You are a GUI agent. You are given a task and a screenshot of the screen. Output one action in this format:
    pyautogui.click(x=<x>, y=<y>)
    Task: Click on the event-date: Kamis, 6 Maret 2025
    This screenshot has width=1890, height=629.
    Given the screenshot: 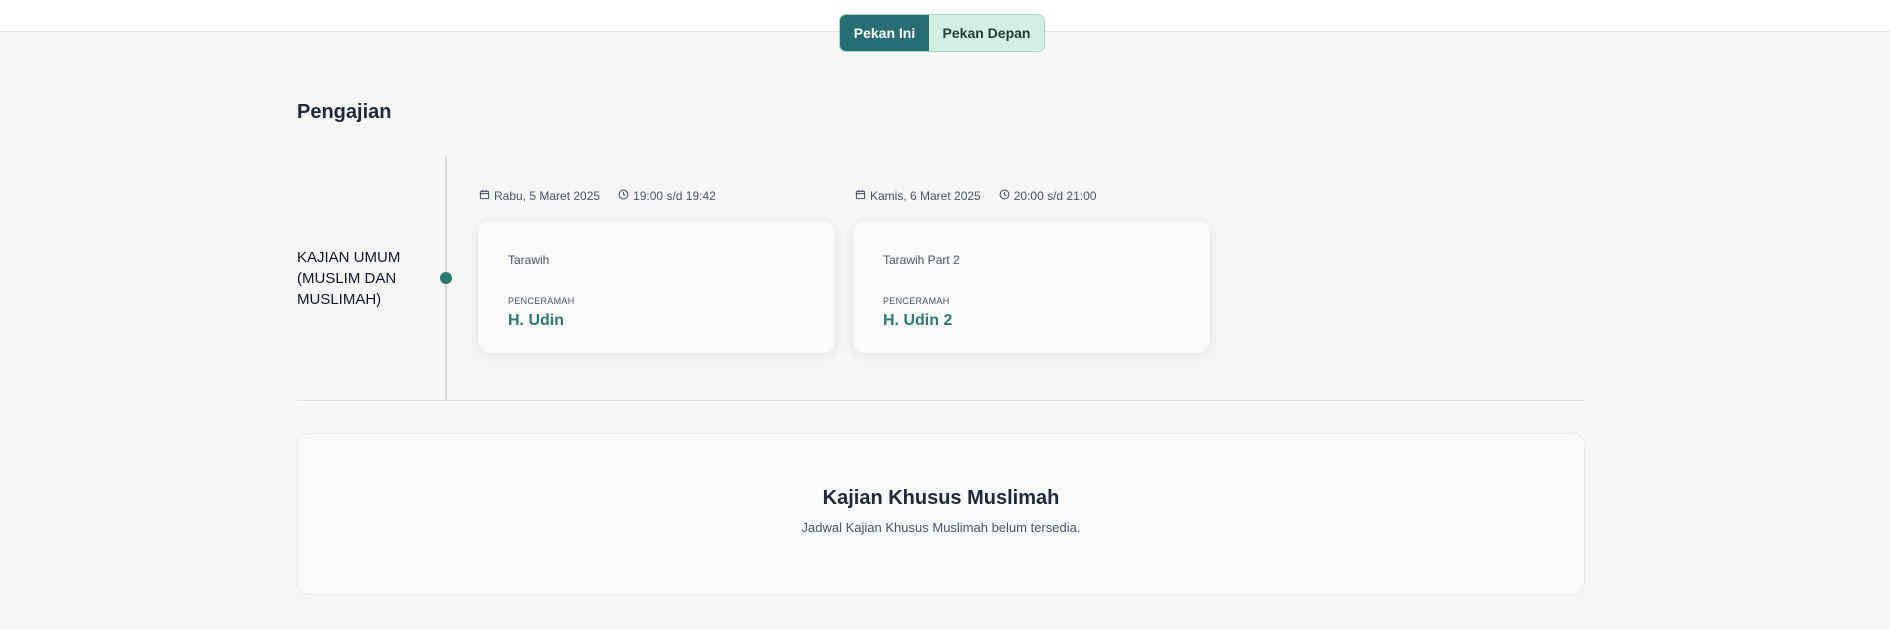 What is the action you would take?
    pyautogui.click(x=925, y=196)
    